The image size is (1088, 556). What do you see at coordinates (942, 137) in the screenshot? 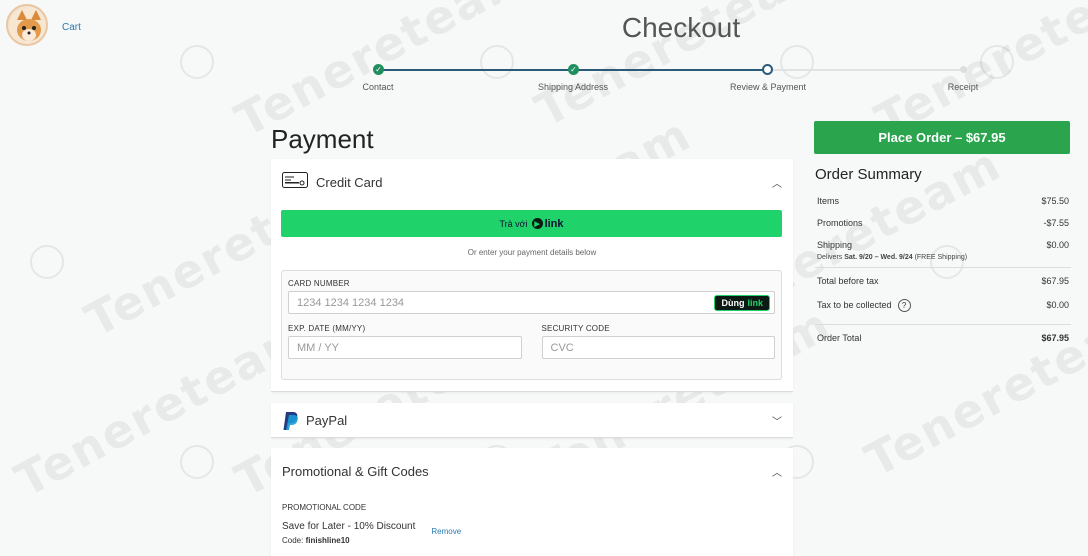
I see `place-order-button: Place Order – $67.95` at bounding box center [942, 137].